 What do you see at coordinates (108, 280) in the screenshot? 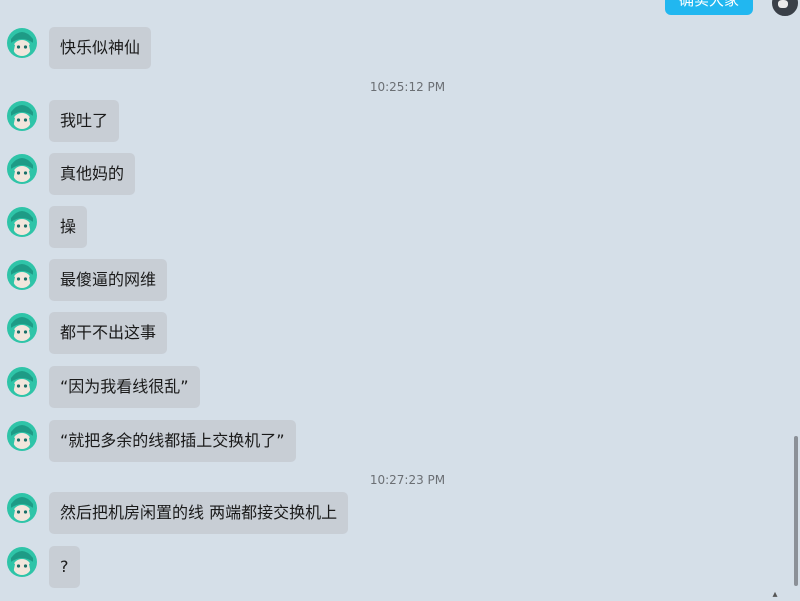
I see `message-bubble: 最傻逼的网维` at bounding box center [108, 280].